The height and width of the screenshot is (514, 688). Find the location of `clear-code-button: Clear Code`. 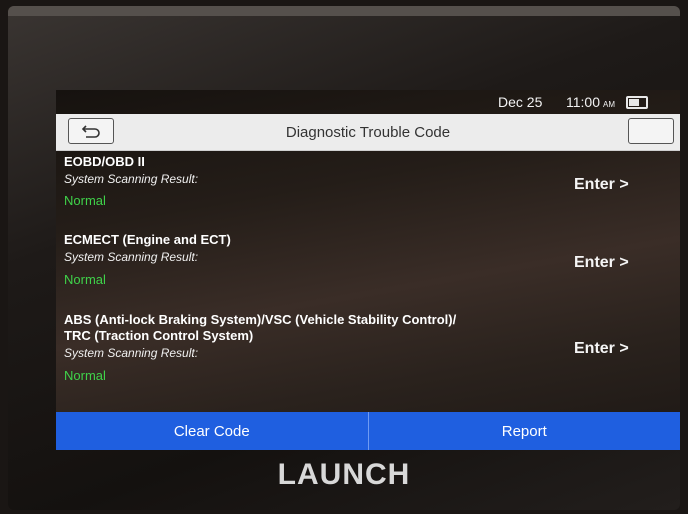

clear-code-button: Clear Code is located at coordinates (212, 431).